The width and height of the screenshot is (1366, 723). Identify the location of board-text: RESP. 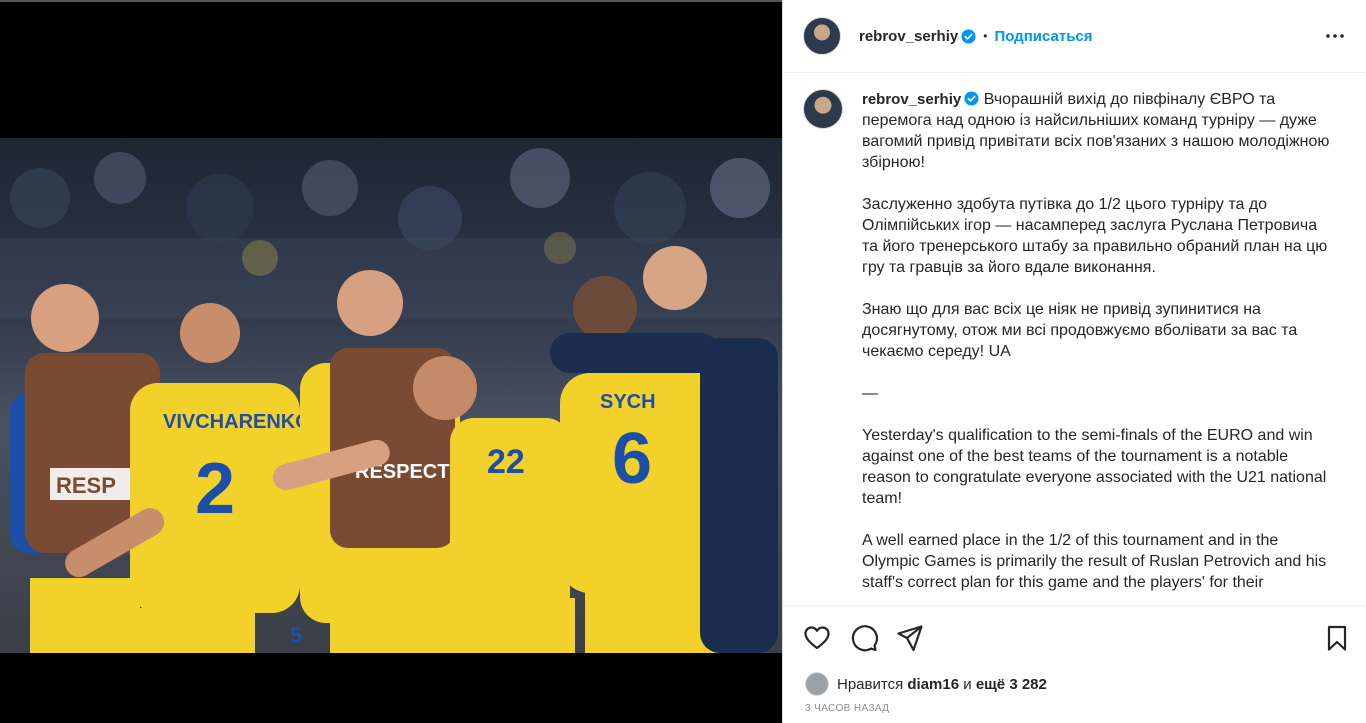
(86, 485).